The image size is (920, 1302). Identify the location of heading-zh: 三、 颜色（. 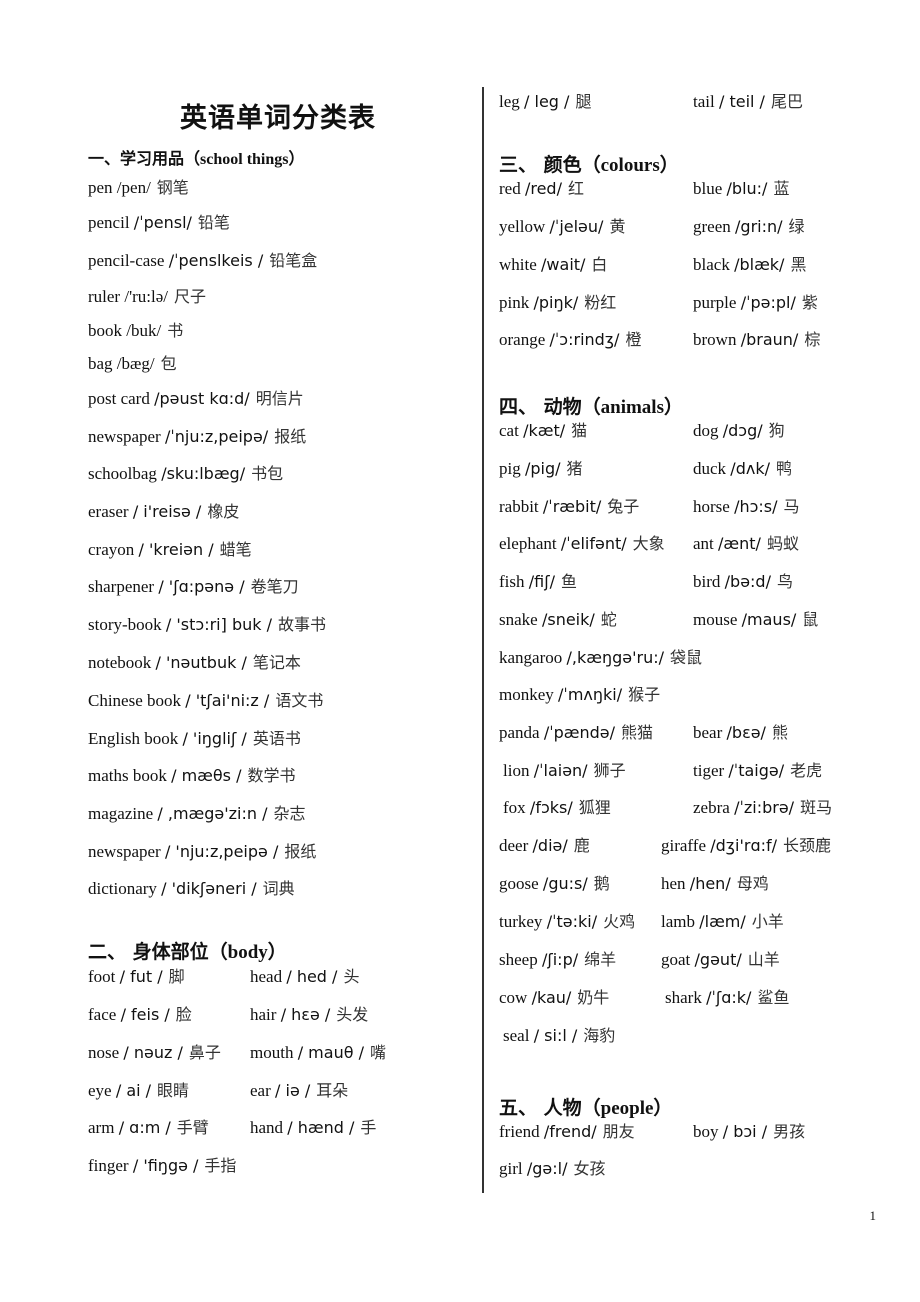
(550, 165).